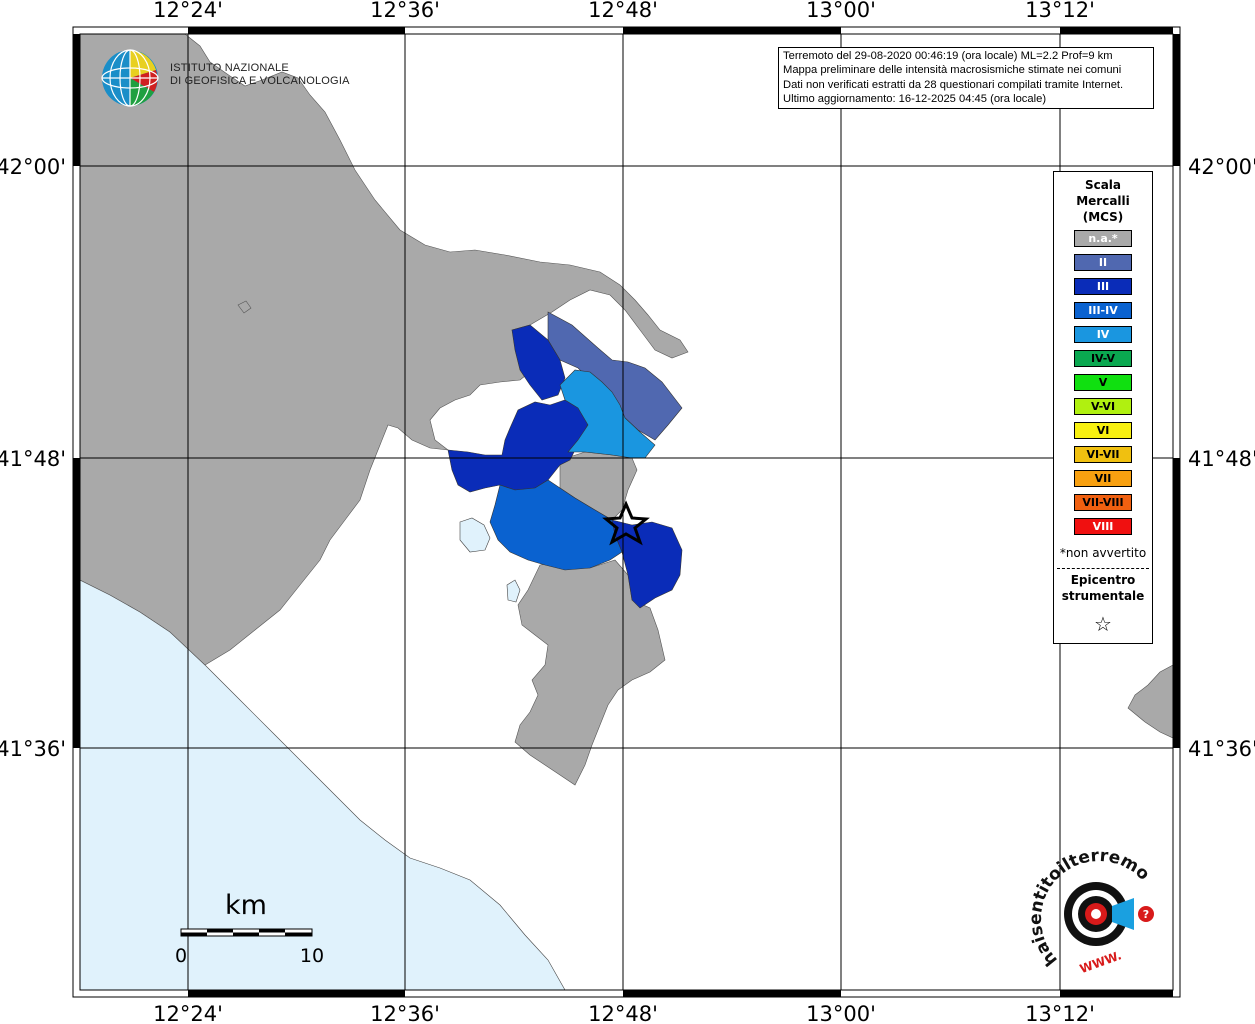 The image size is (1255, 1024). What do you see at coordinates (181, 956) in the screenshot?
I see `scale-start: 0` at bounding box center [181, 956].